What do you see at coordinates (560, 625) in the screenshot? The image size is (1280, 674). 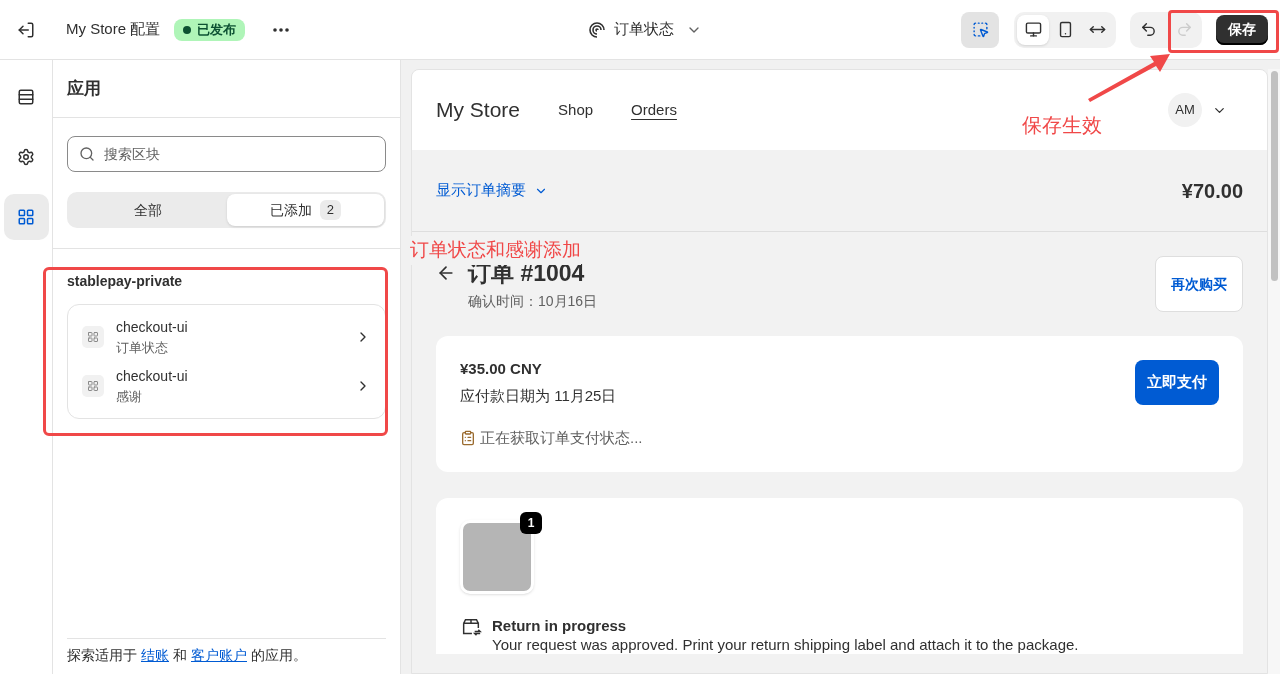 I see `return-title: Return in progress` at bounding box center [560, 625].